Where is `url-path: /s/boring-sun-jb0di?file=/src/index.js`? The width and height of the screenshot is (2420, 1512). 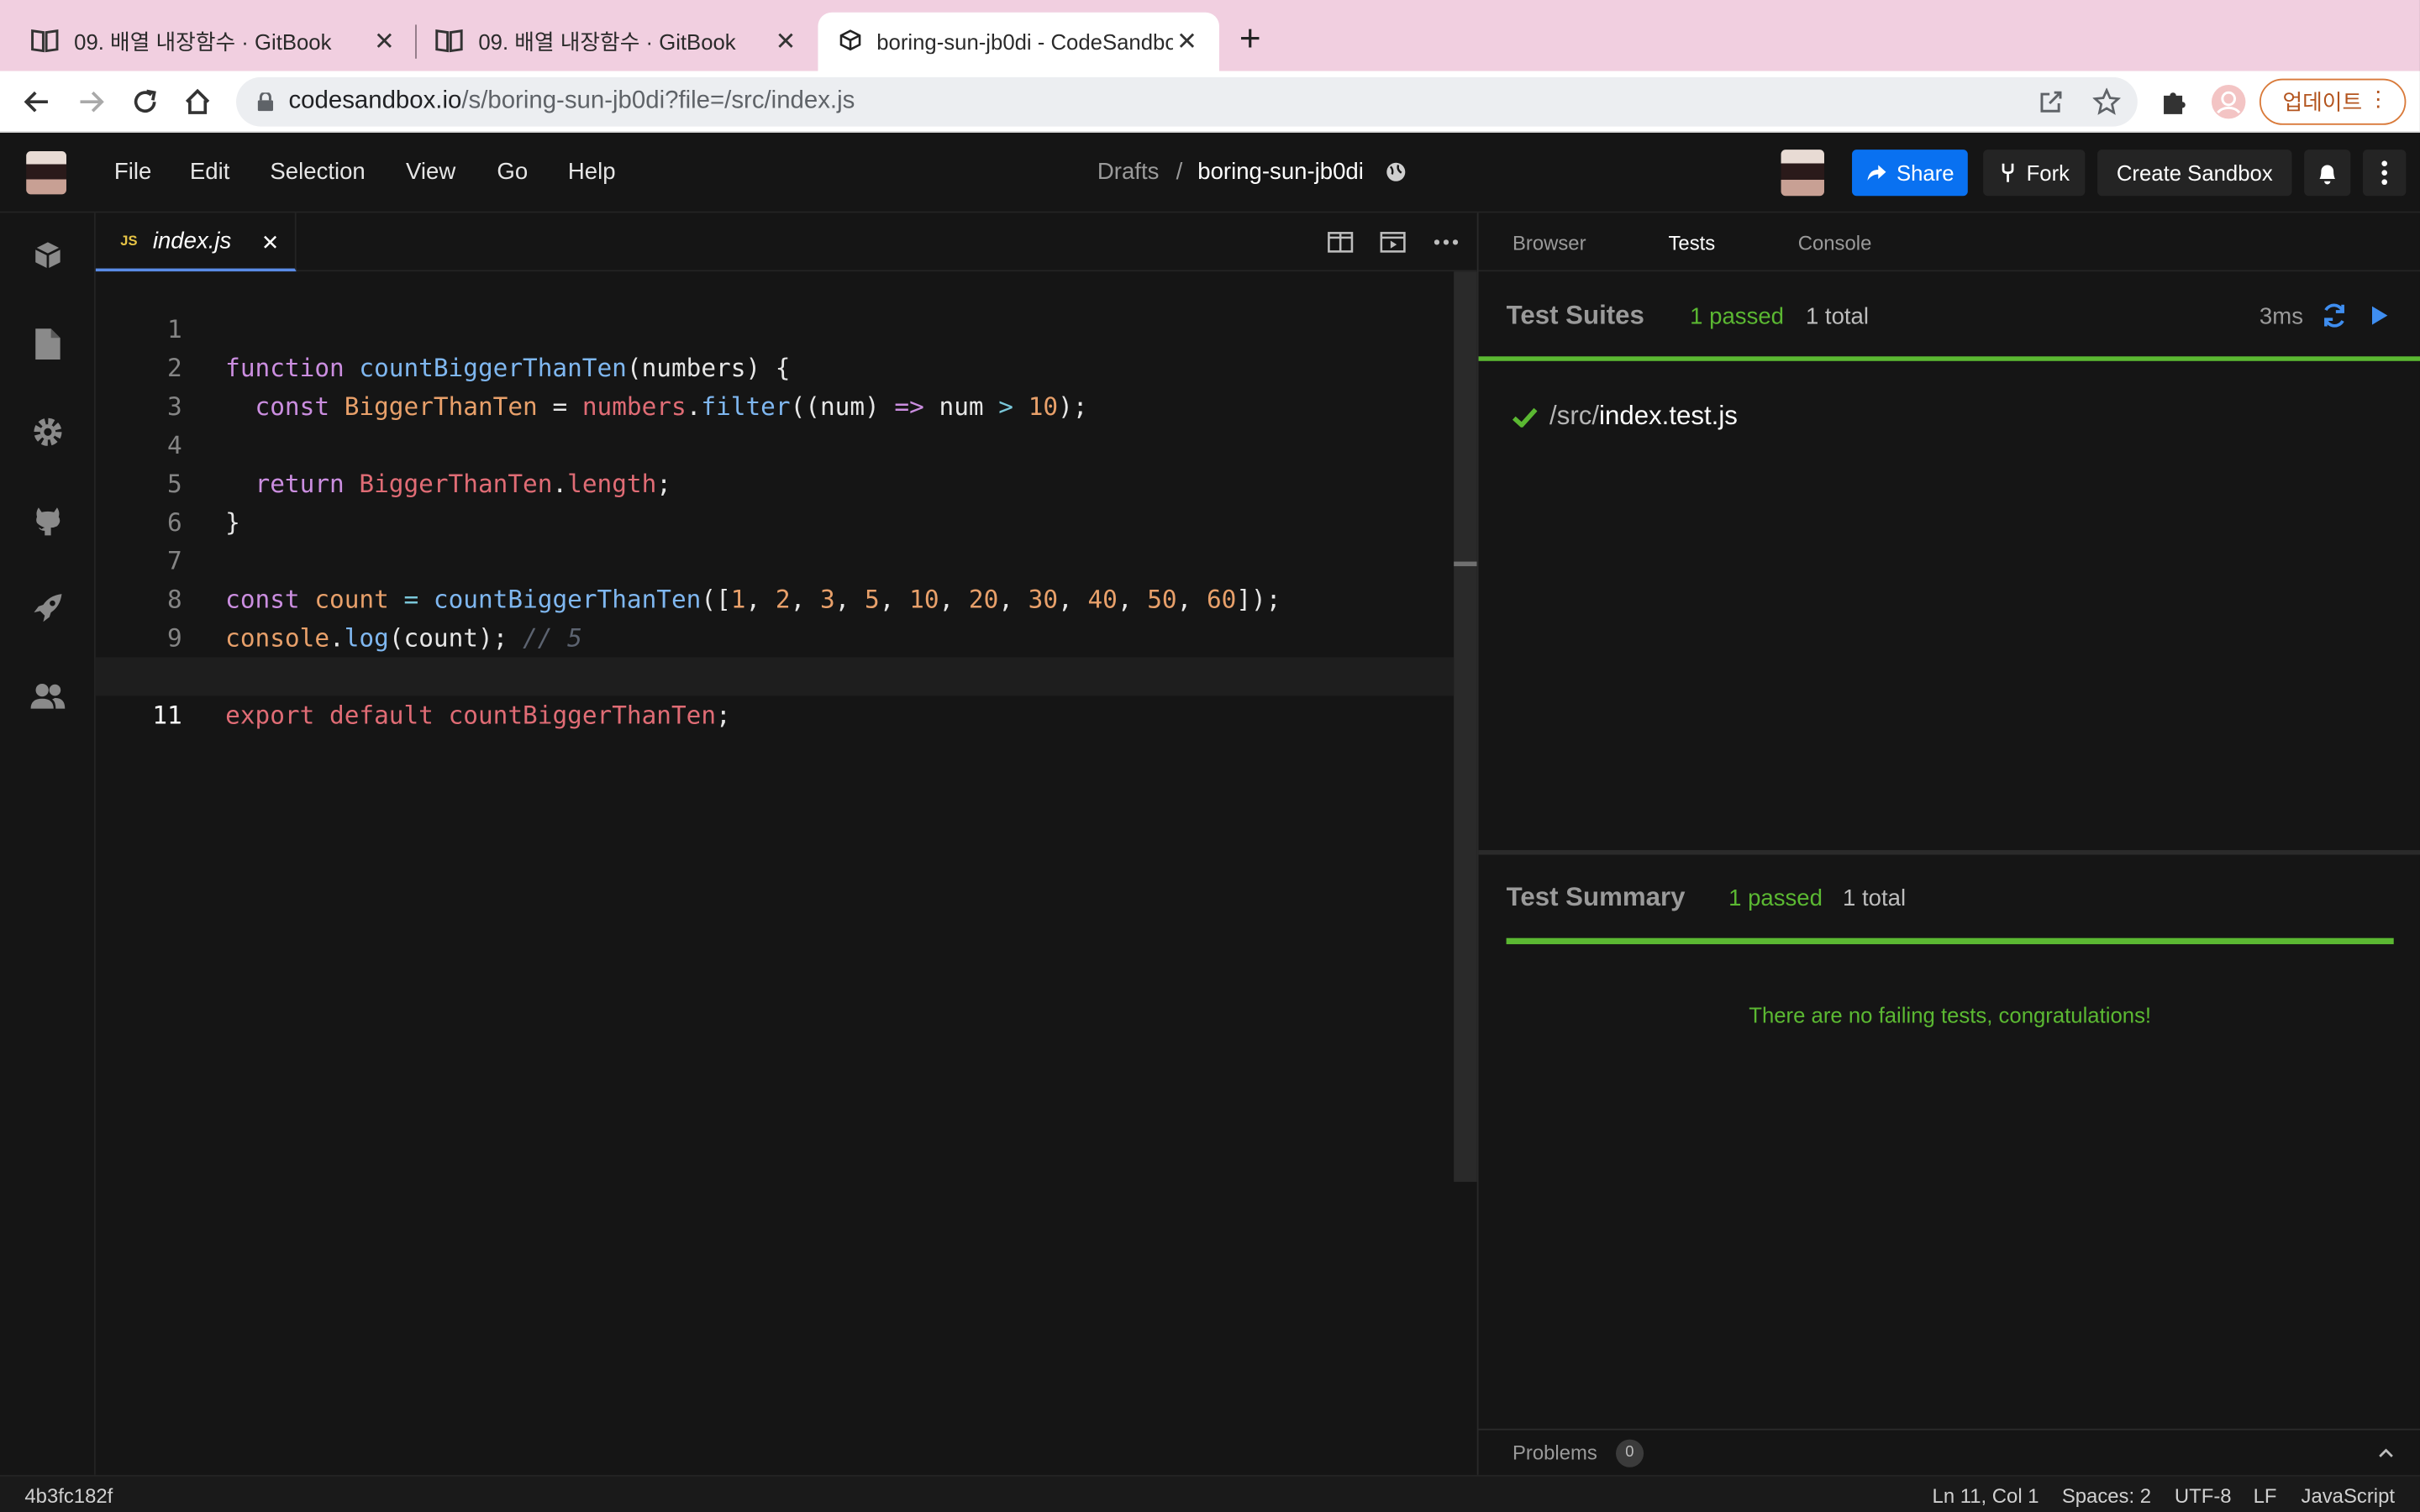
url-path: /s/boring-sun-jb0di?file=/src/index.js is located at coordinates (658, 100).